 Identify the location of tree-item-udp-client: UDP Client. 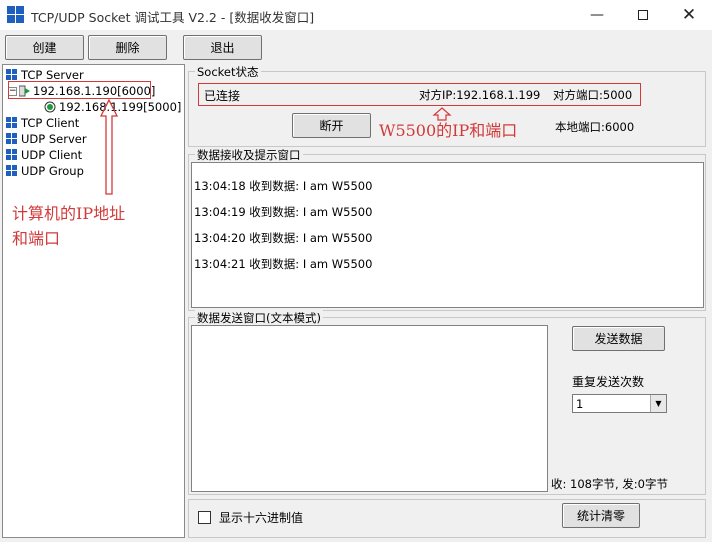
(44, 155).